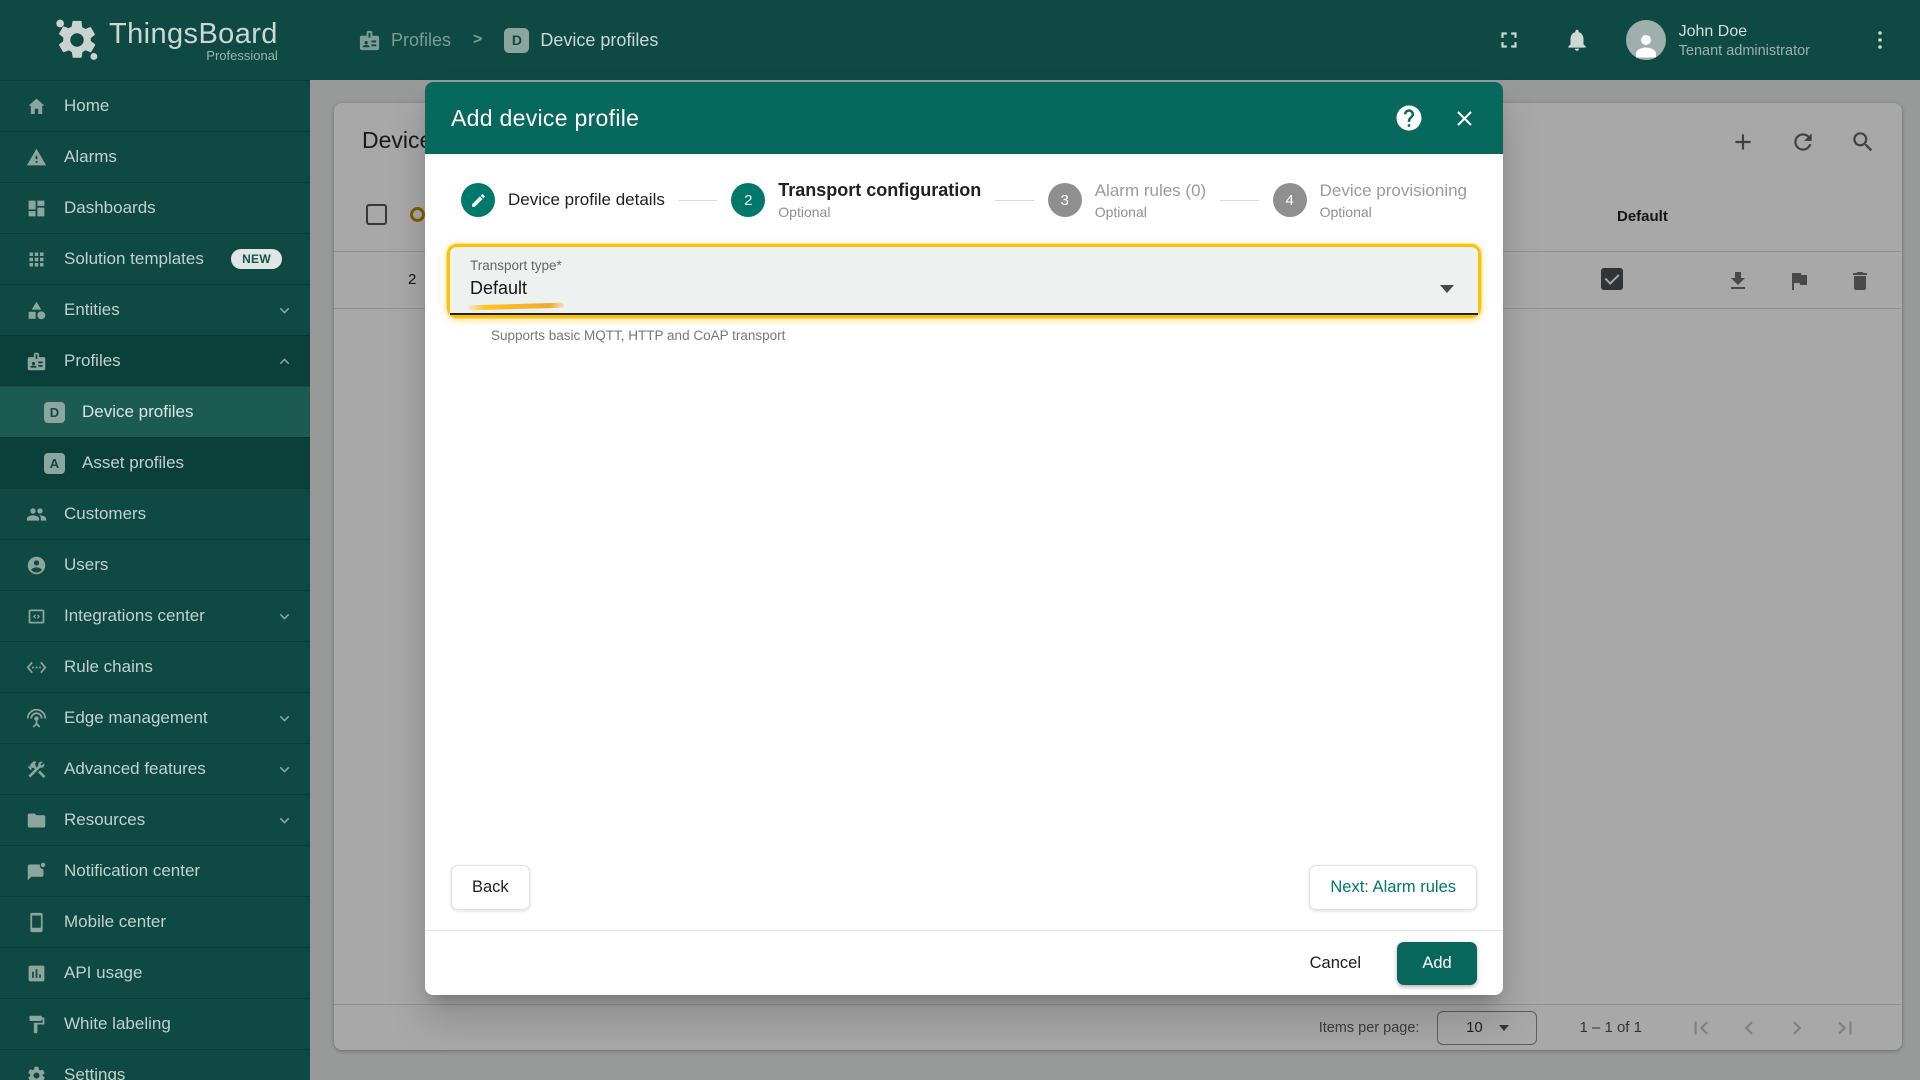 Image resolution: width=1920 pixels, height=1080 pixels. What do you see at coordinates (964, 281) in the screenshot?
I see `transport-type-select: Transport type* Default` at bounding box center [964, 281].